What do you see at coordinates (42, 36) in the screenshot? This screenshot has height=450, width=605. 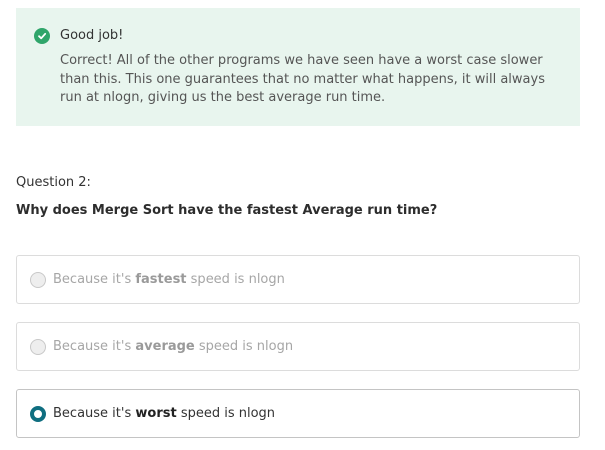 I see `check-circle-icon` at bounding box center [42, 36].